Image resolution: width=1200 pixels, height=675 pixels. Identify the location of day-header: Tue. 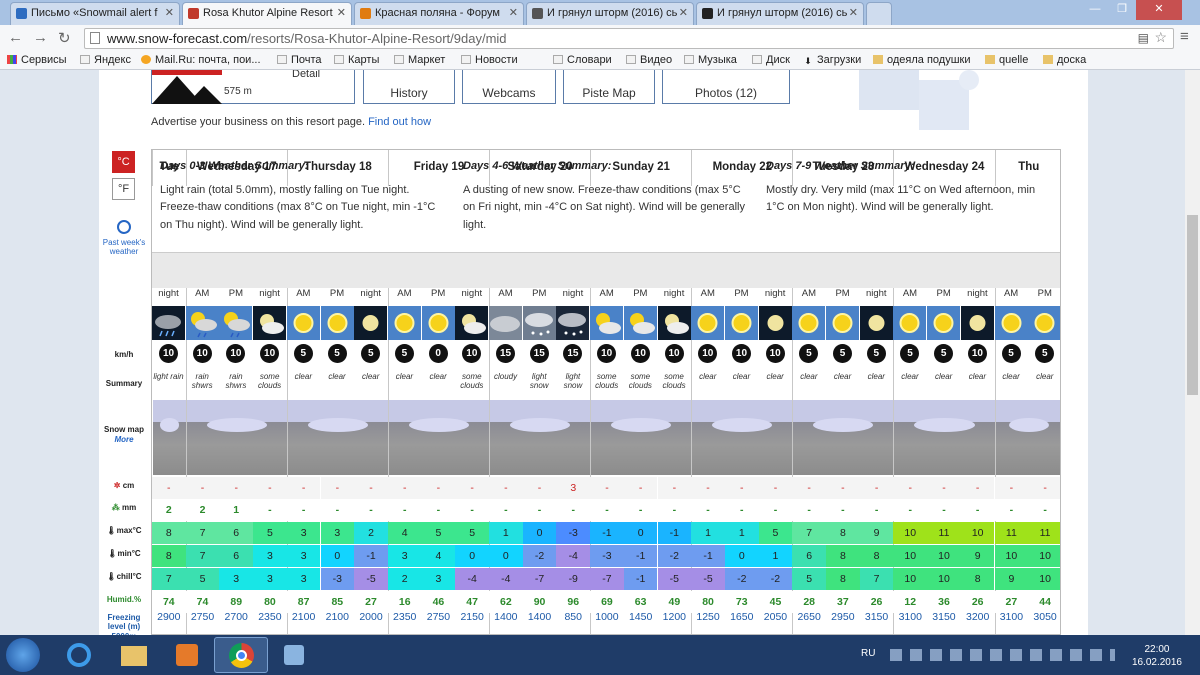
(169, 168).